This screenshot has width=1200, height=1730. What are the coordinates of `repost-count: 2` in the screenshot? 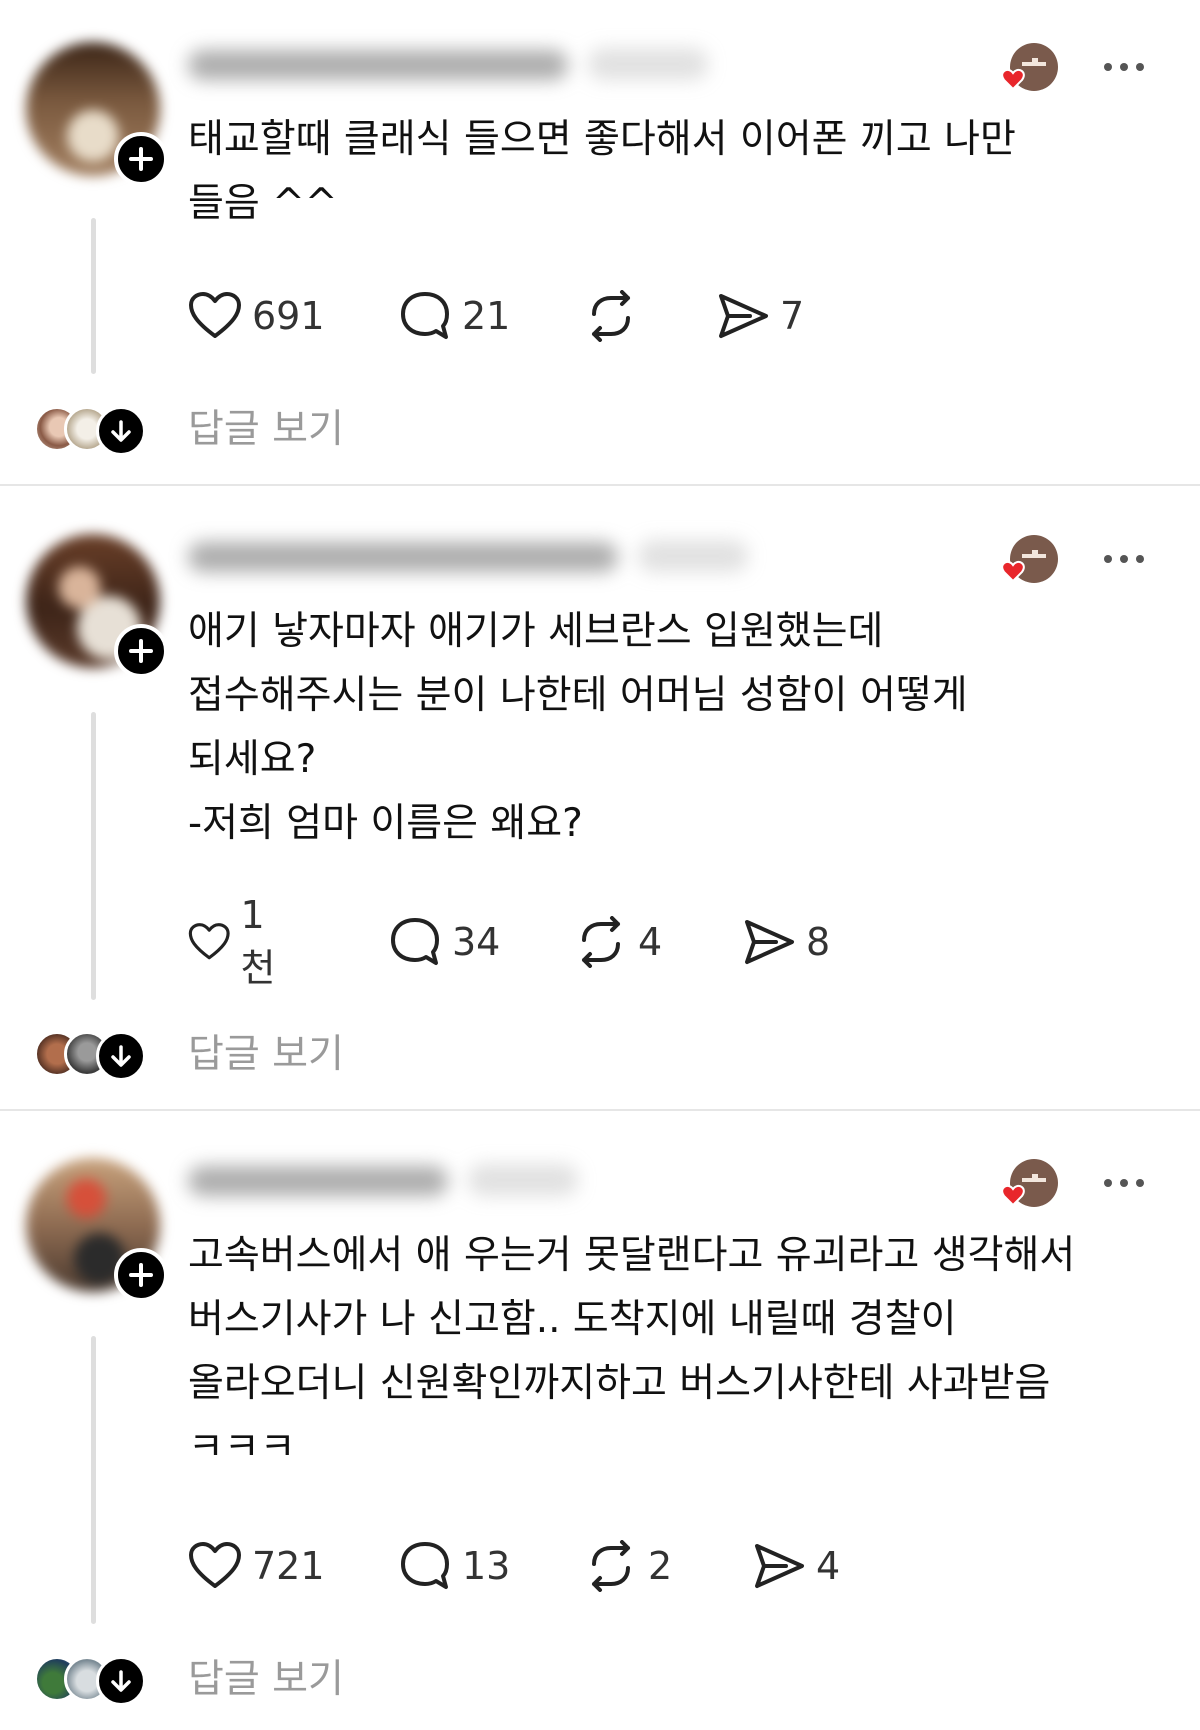 It's located at (660, 1566).